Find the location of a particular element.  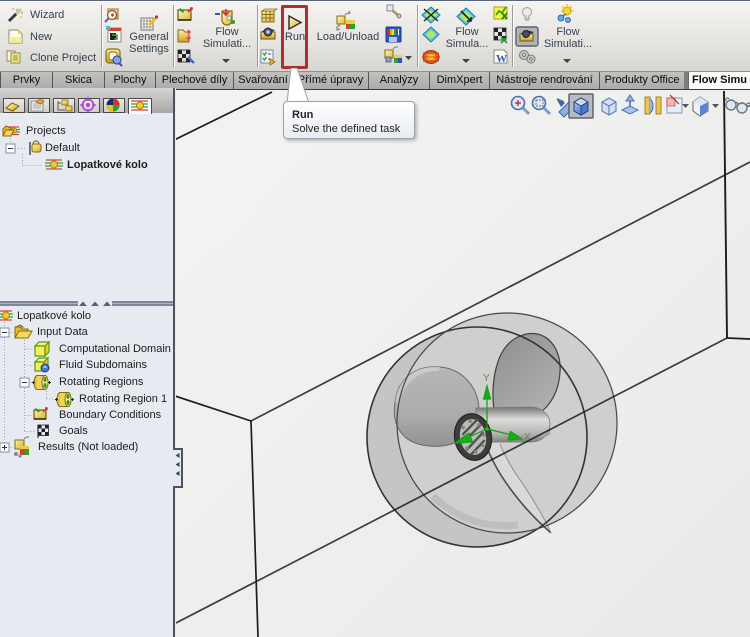

svg-text: W is located at coordinates (501, 59).